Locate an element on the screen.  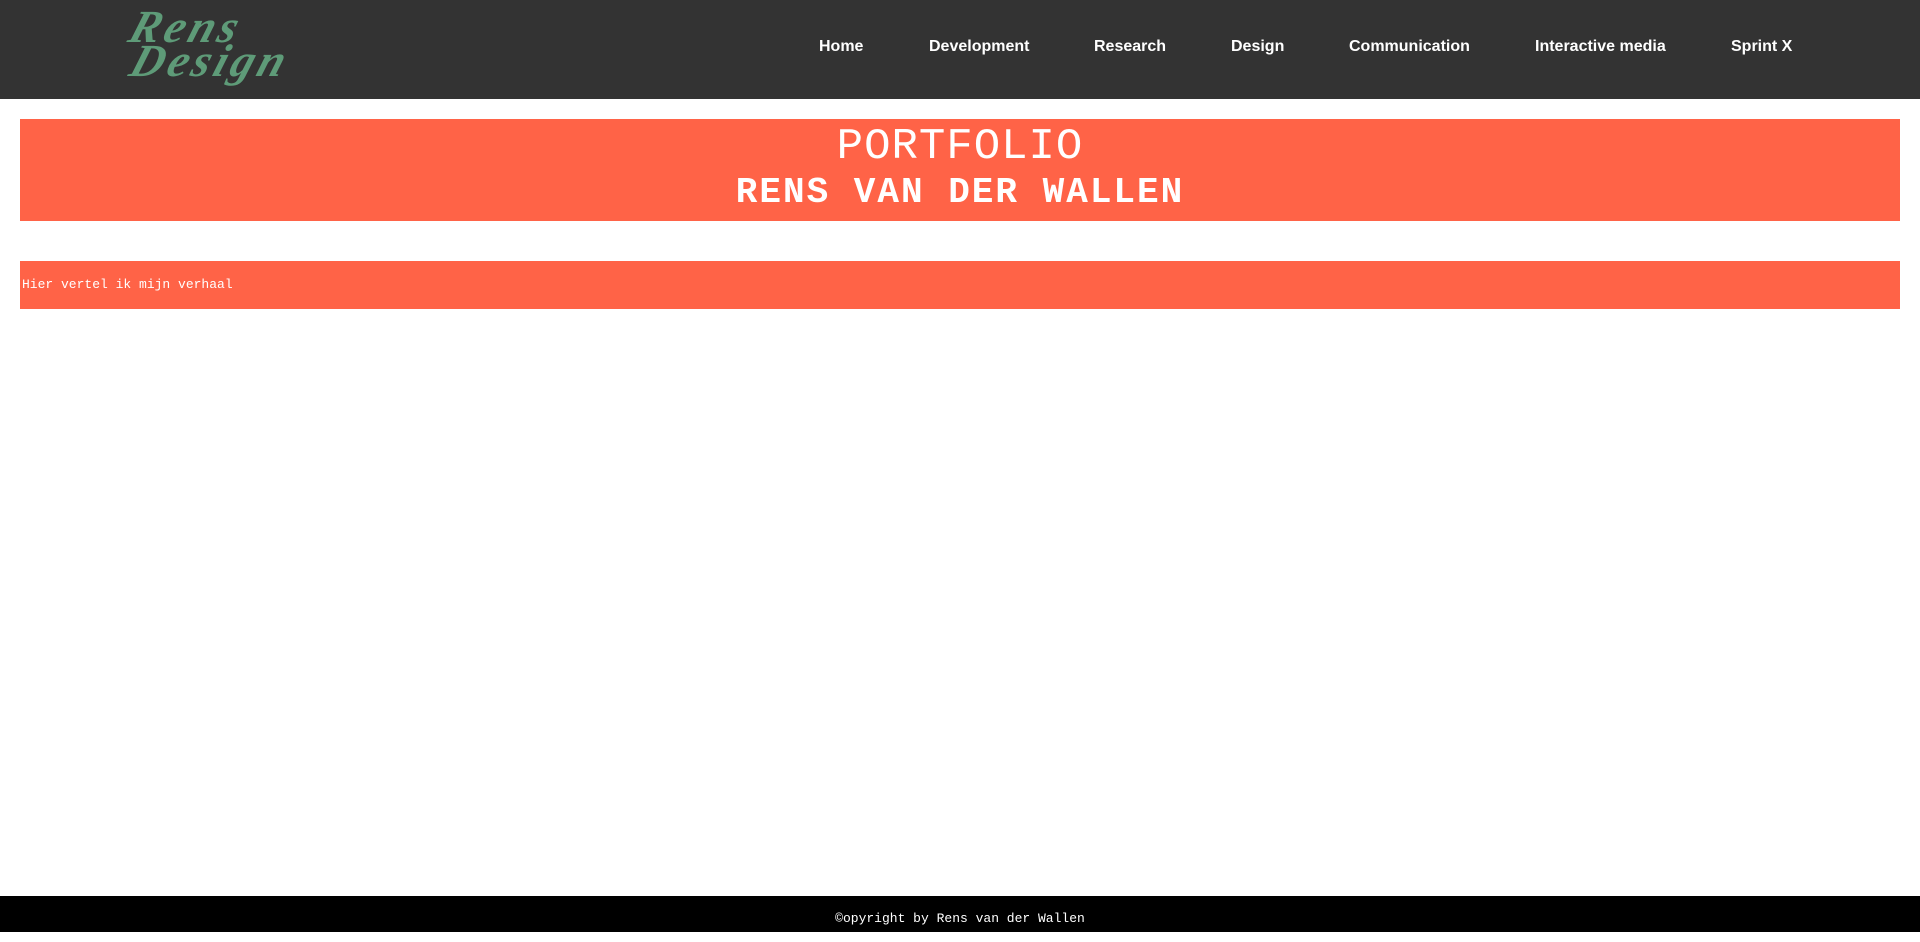
nav-link-interactive-media: Interactive media is located at coordinates (1600, 47).